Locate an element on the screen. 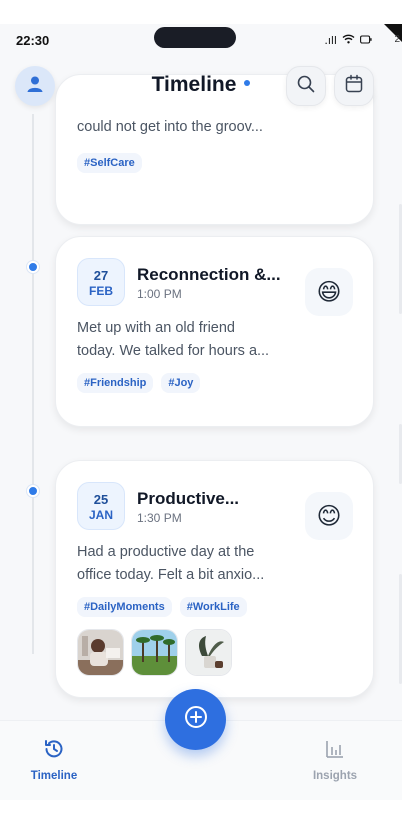 This screenshot has width=402, height=830. app-header: Timeline is located at coordinates (201, 86).